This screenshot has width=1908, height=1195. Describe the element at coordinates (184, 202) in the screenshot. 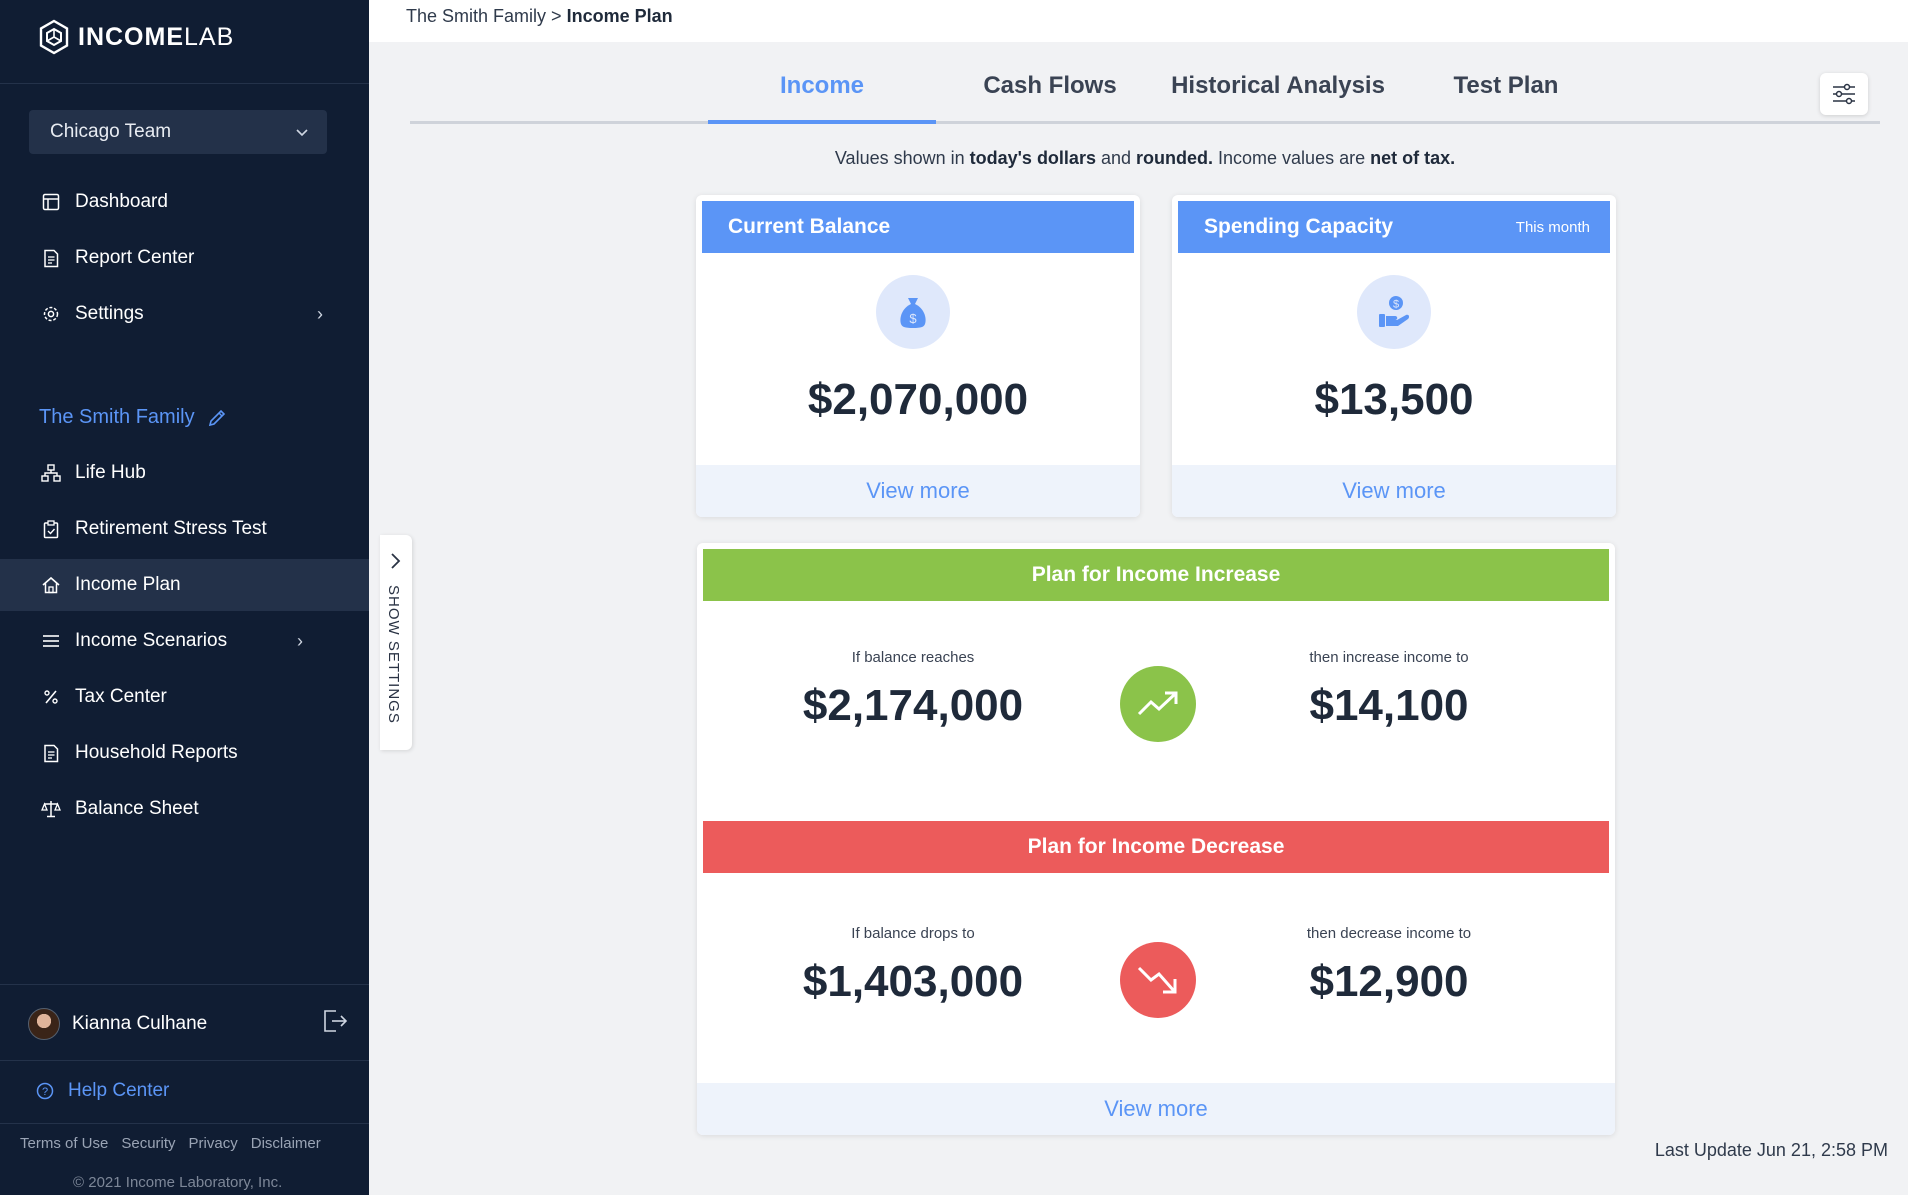

I see `sidebar-item-dashboard: Dashboard` at that location.